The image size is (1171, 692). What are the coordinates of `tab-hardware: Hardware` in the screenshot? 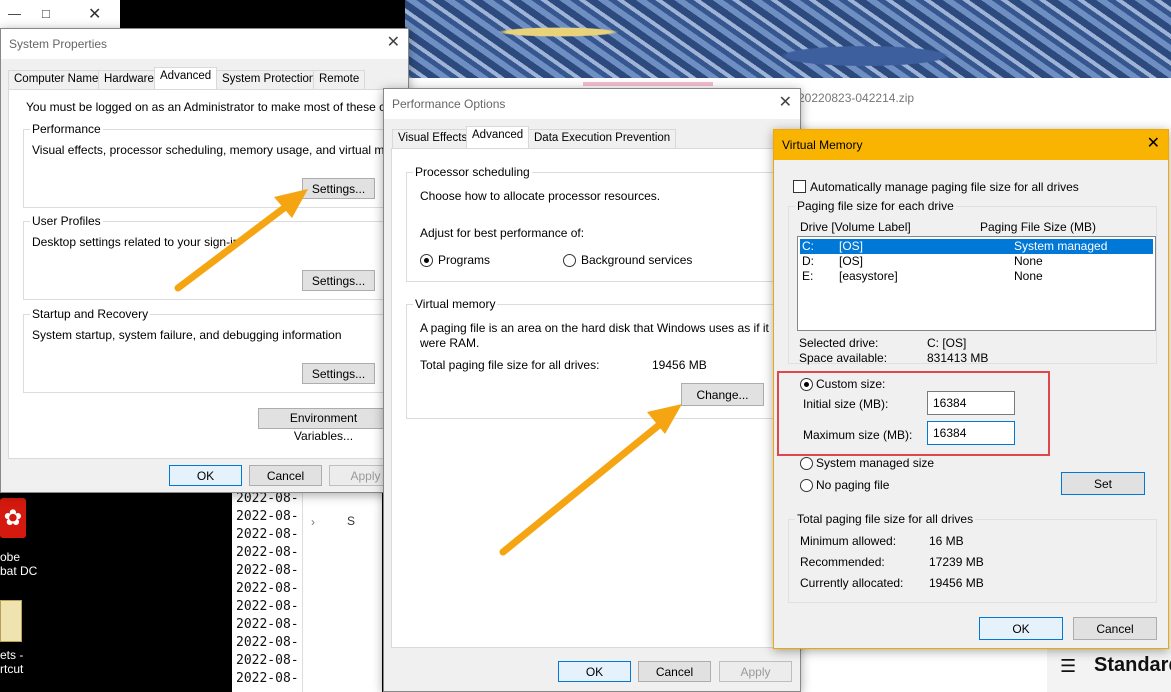 It's located at (129, 79).